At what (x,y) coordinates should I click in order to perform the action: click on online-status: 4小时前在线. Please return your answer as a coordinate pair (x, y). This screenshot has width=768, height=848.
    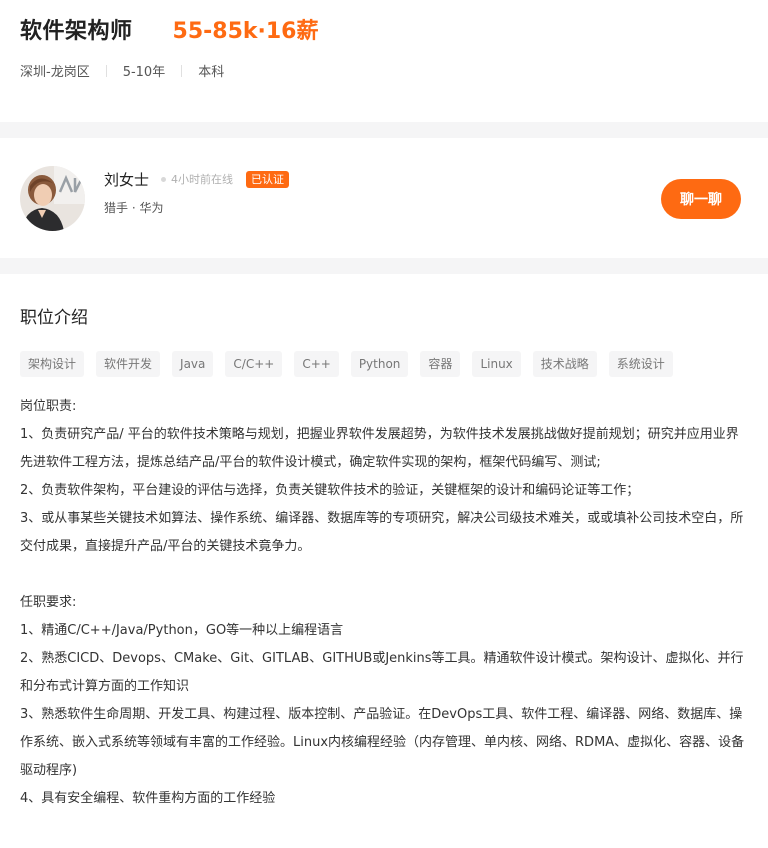
    Looking at the image, I should click on (202, 179).